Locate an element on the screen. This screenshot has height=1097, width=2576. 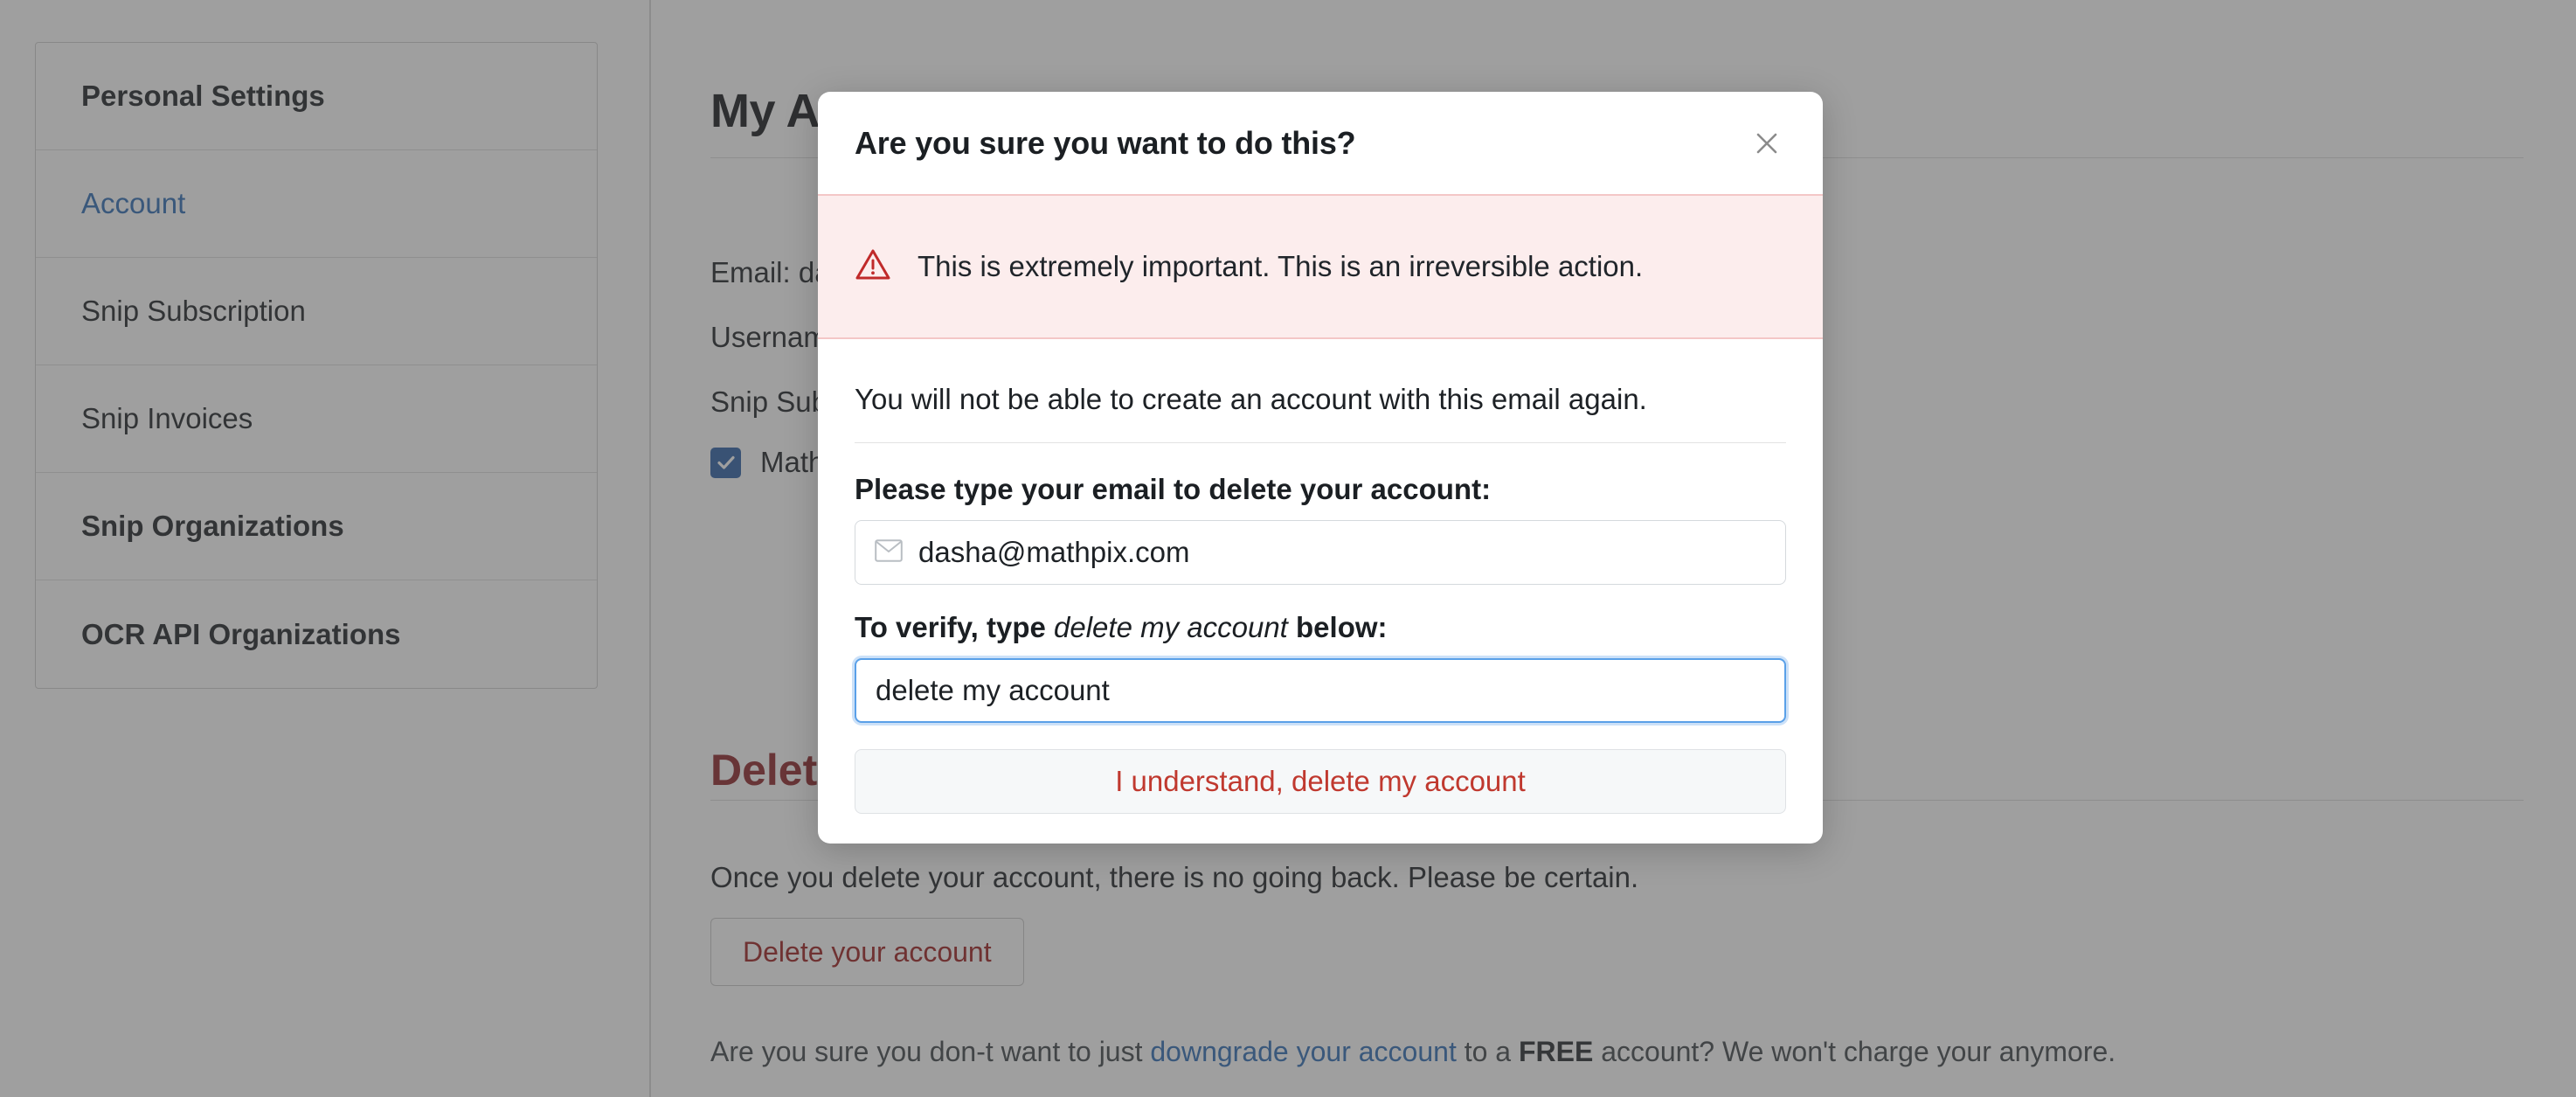
modal-header: Are you sure you want to do this? is located at coordinates (1320, 143).